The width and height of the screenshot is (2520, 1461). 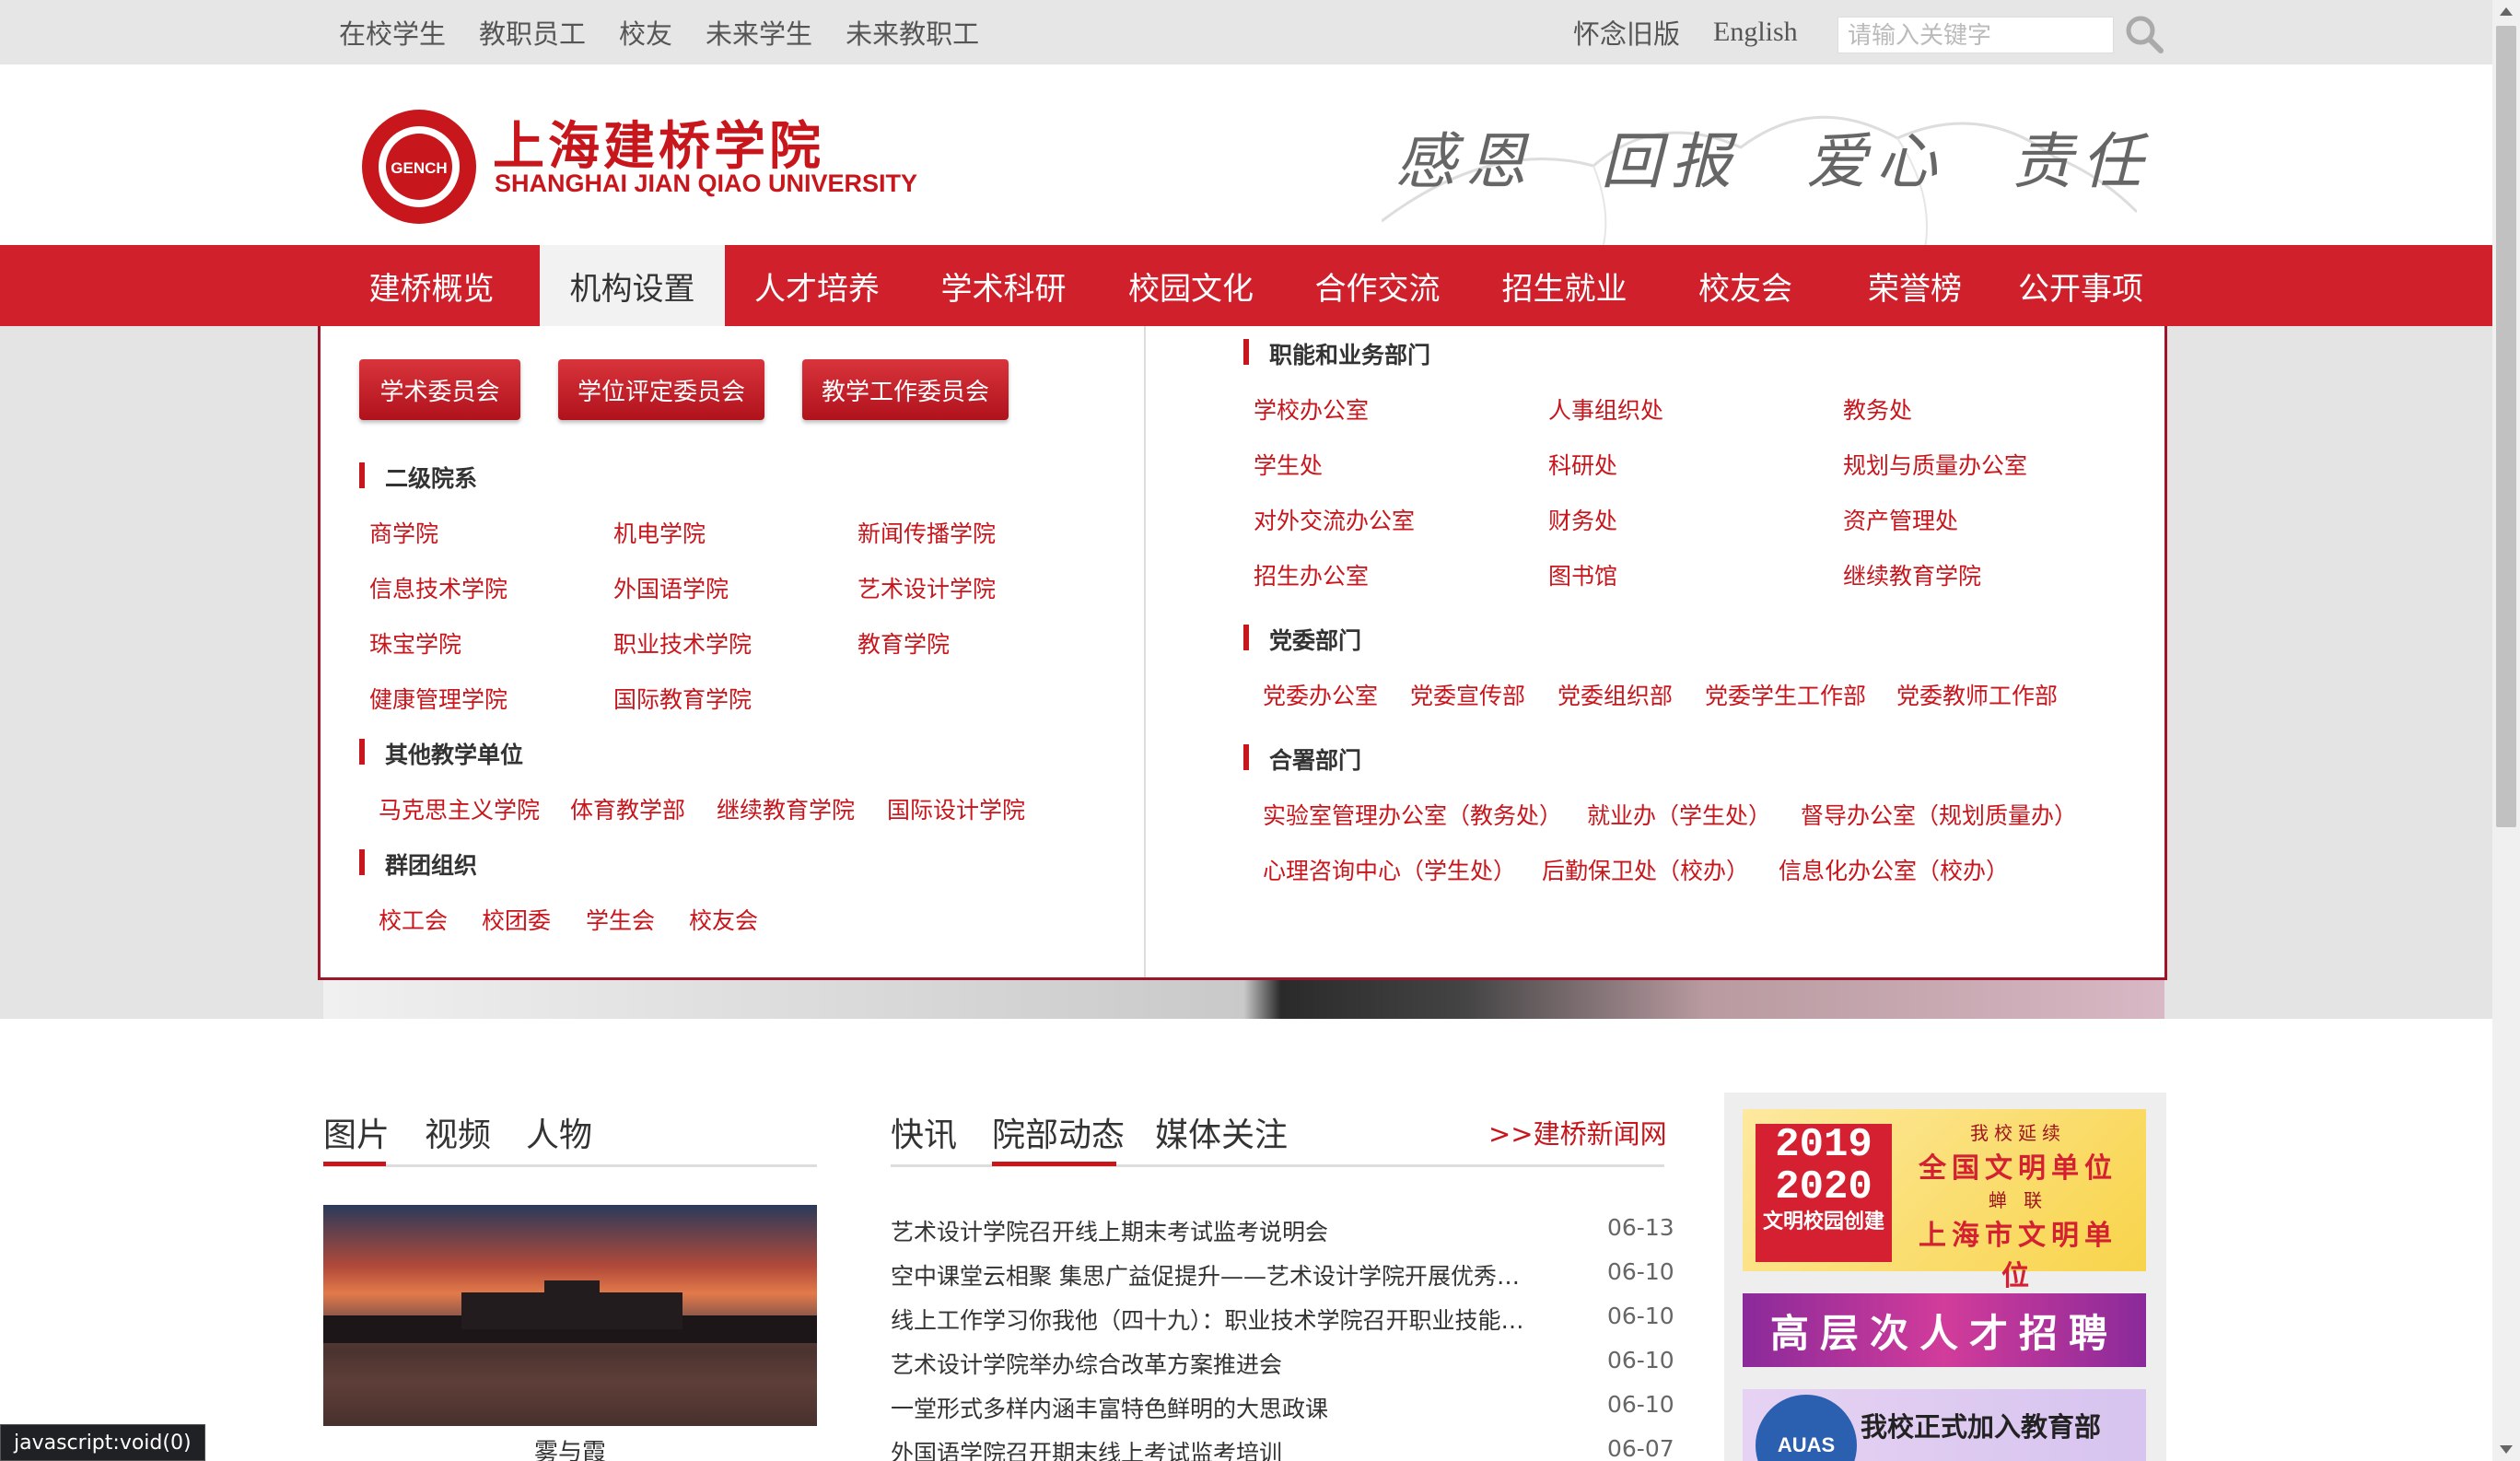 I want to click on nav-cooperation: 合作交流, so click(x=1377, y=285).